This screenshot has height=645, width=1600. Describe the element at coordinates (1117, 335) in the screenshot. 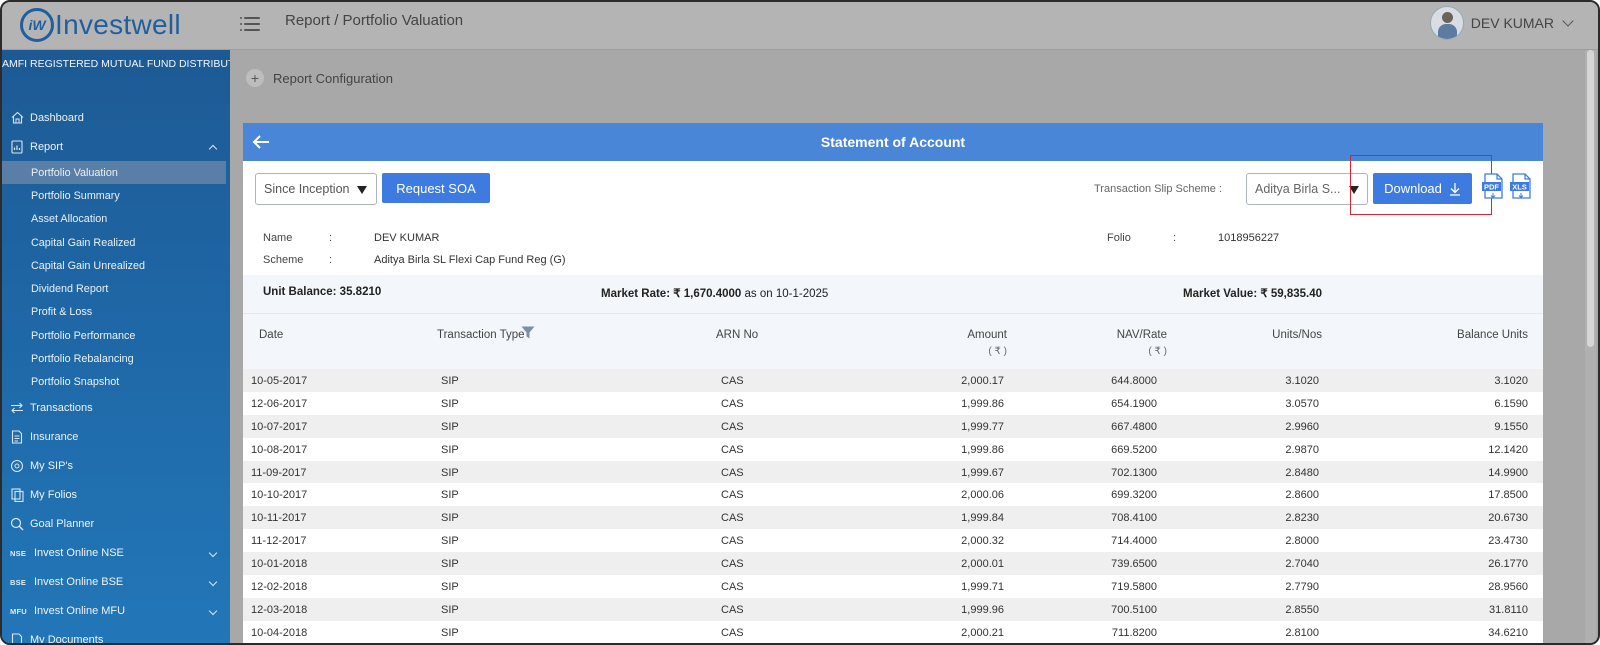

I see `col-nav-rate: NAV/Rate` at that location.